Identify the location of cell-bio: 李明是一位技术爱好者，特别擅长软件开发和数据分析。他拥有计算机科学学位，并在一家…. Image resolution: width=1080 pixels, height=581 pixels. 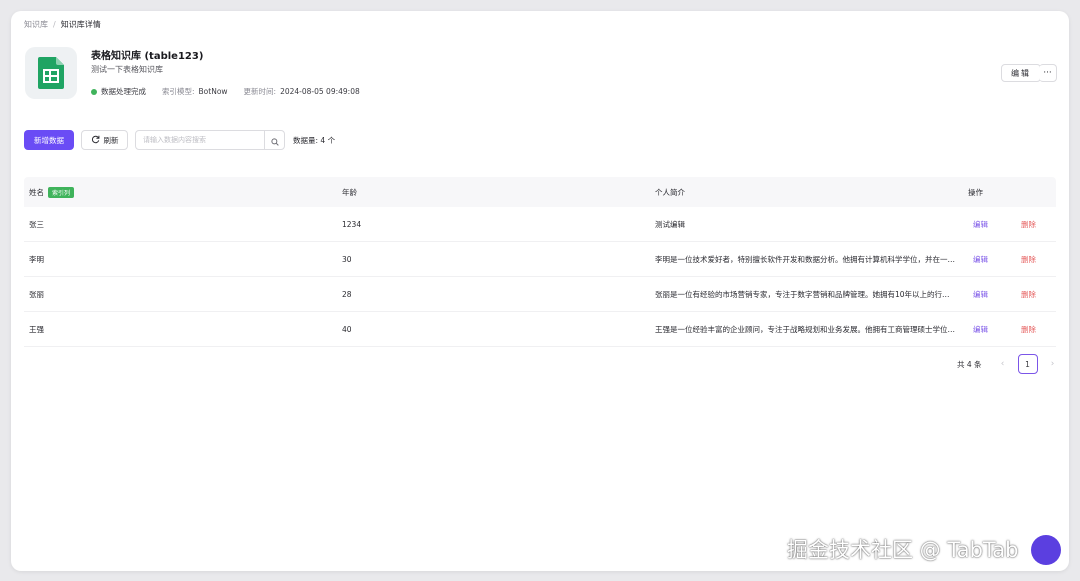
(809, 259).